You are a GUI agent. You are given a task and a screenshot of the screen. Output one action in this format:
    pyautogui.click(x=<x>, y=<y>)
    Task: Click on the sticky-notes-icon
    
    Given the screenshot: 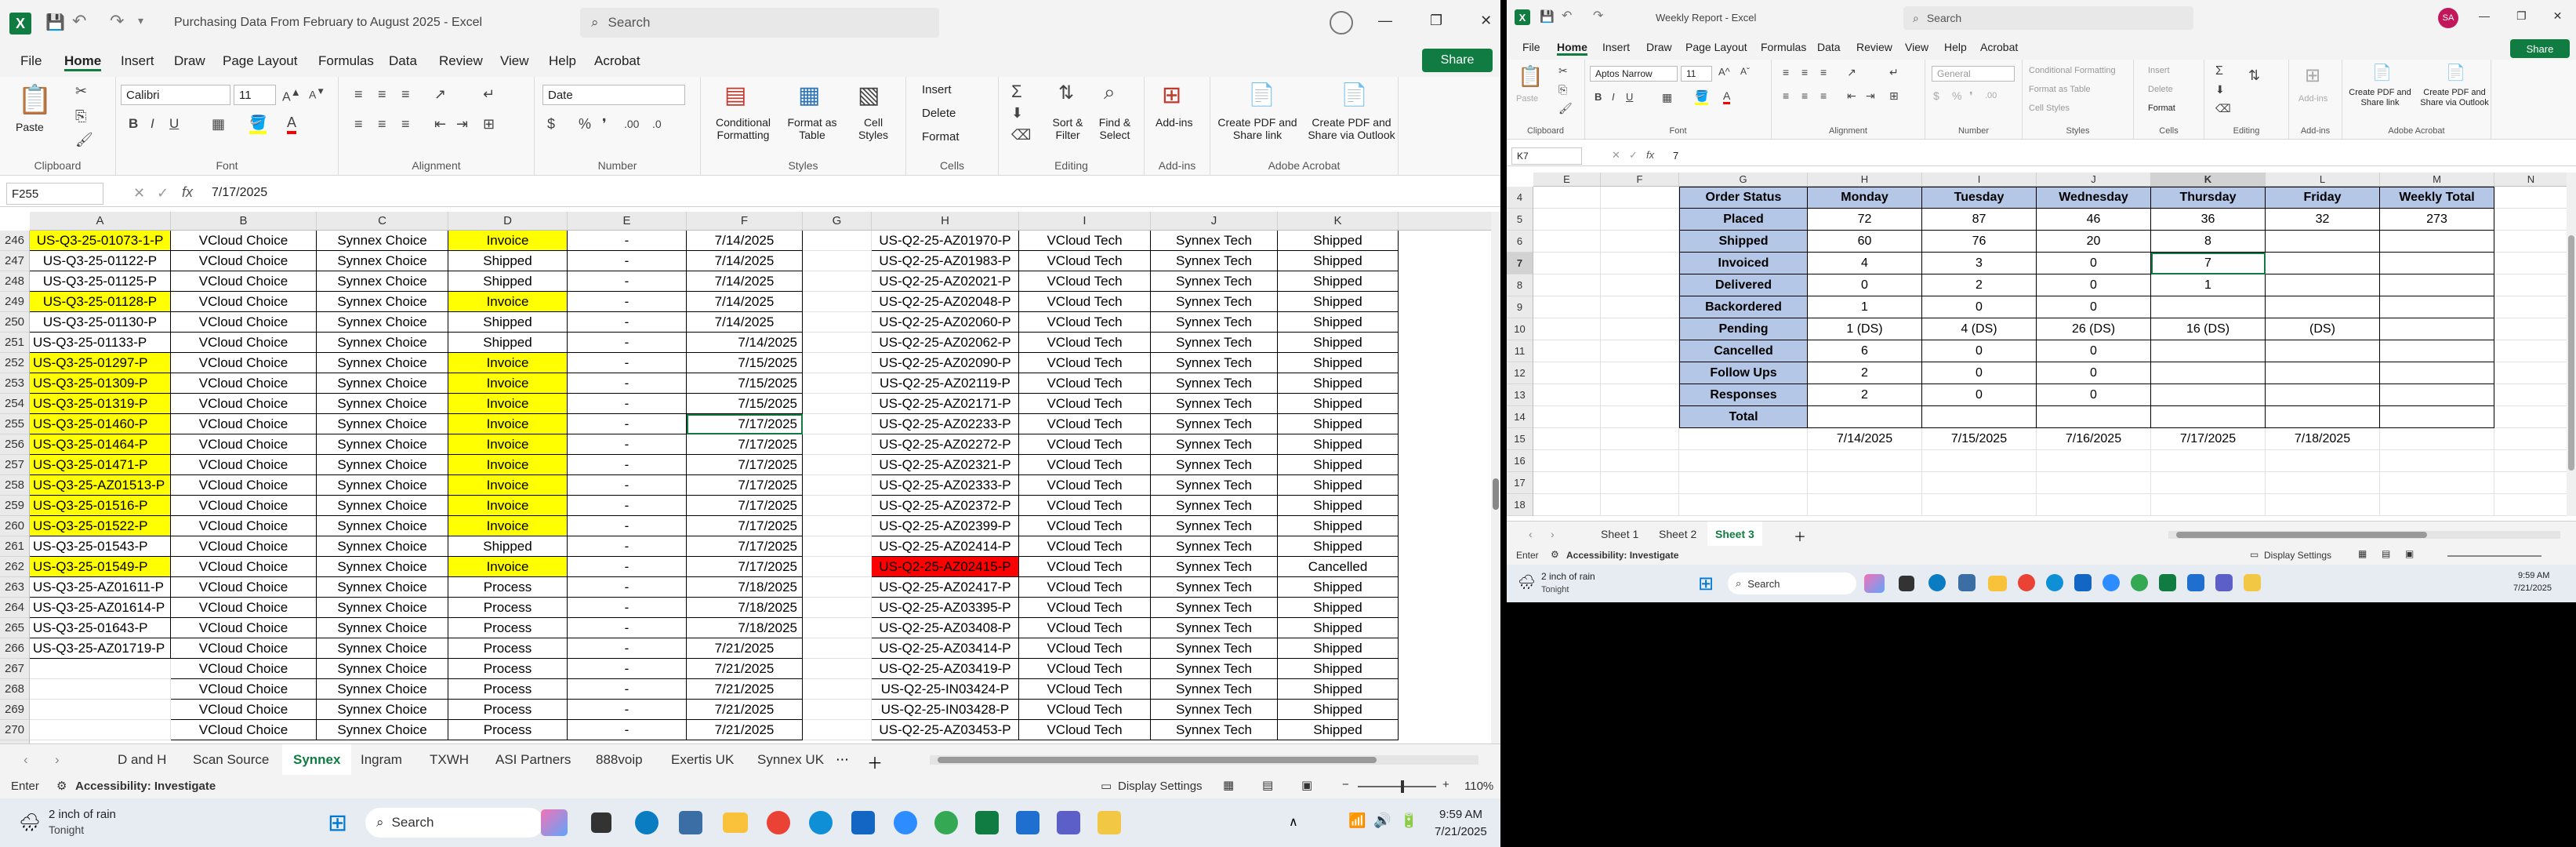 What is the action you would take?
    pyautogui.click(x=1110, y=822)
    